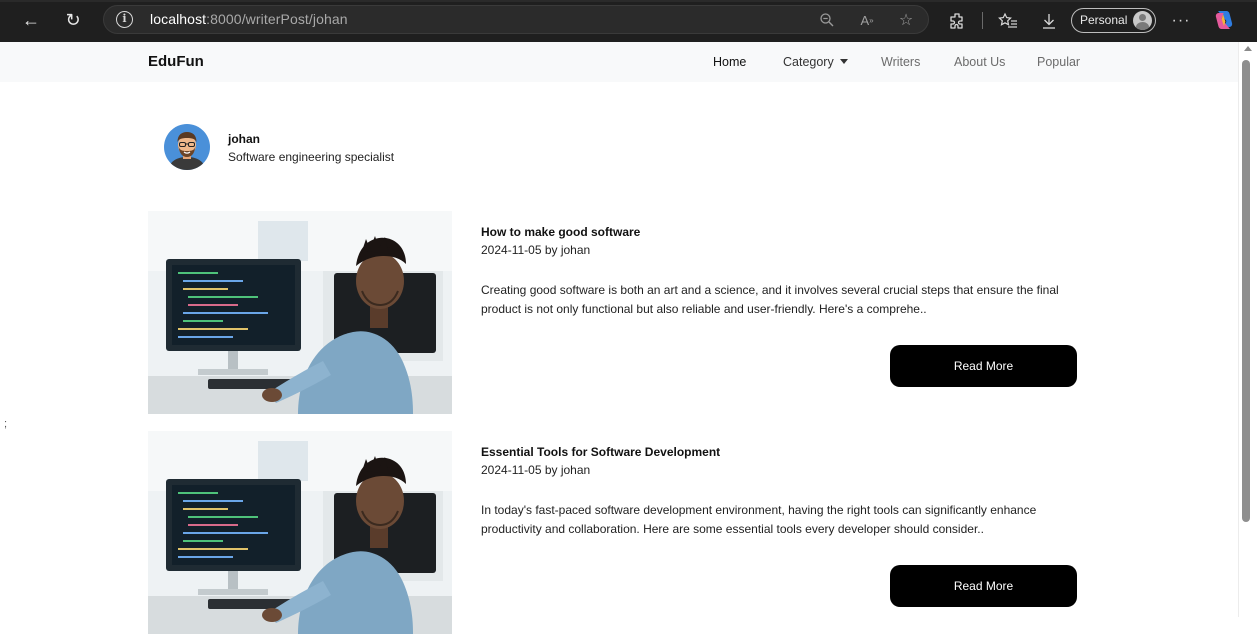 Image resolution: width=1257 pixels, height=634 pixels. Describe the element at coordinates (1181, 21) in the screenshot. I see `more-icon: ···` at that location.